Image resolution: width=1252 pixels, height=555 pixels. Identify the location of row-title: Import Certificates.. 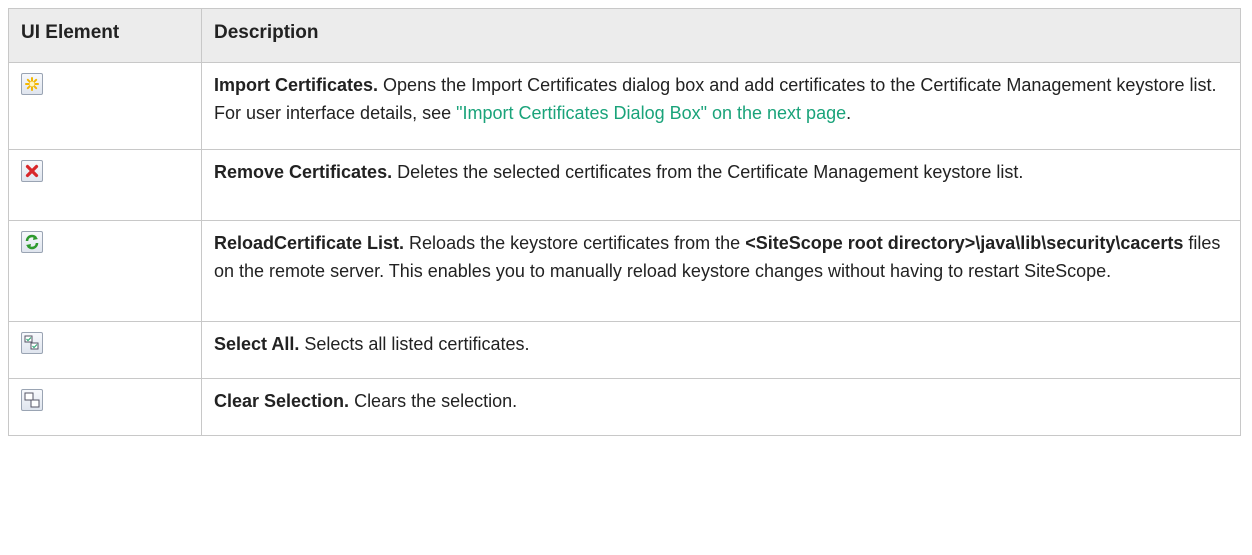
(296, 85).